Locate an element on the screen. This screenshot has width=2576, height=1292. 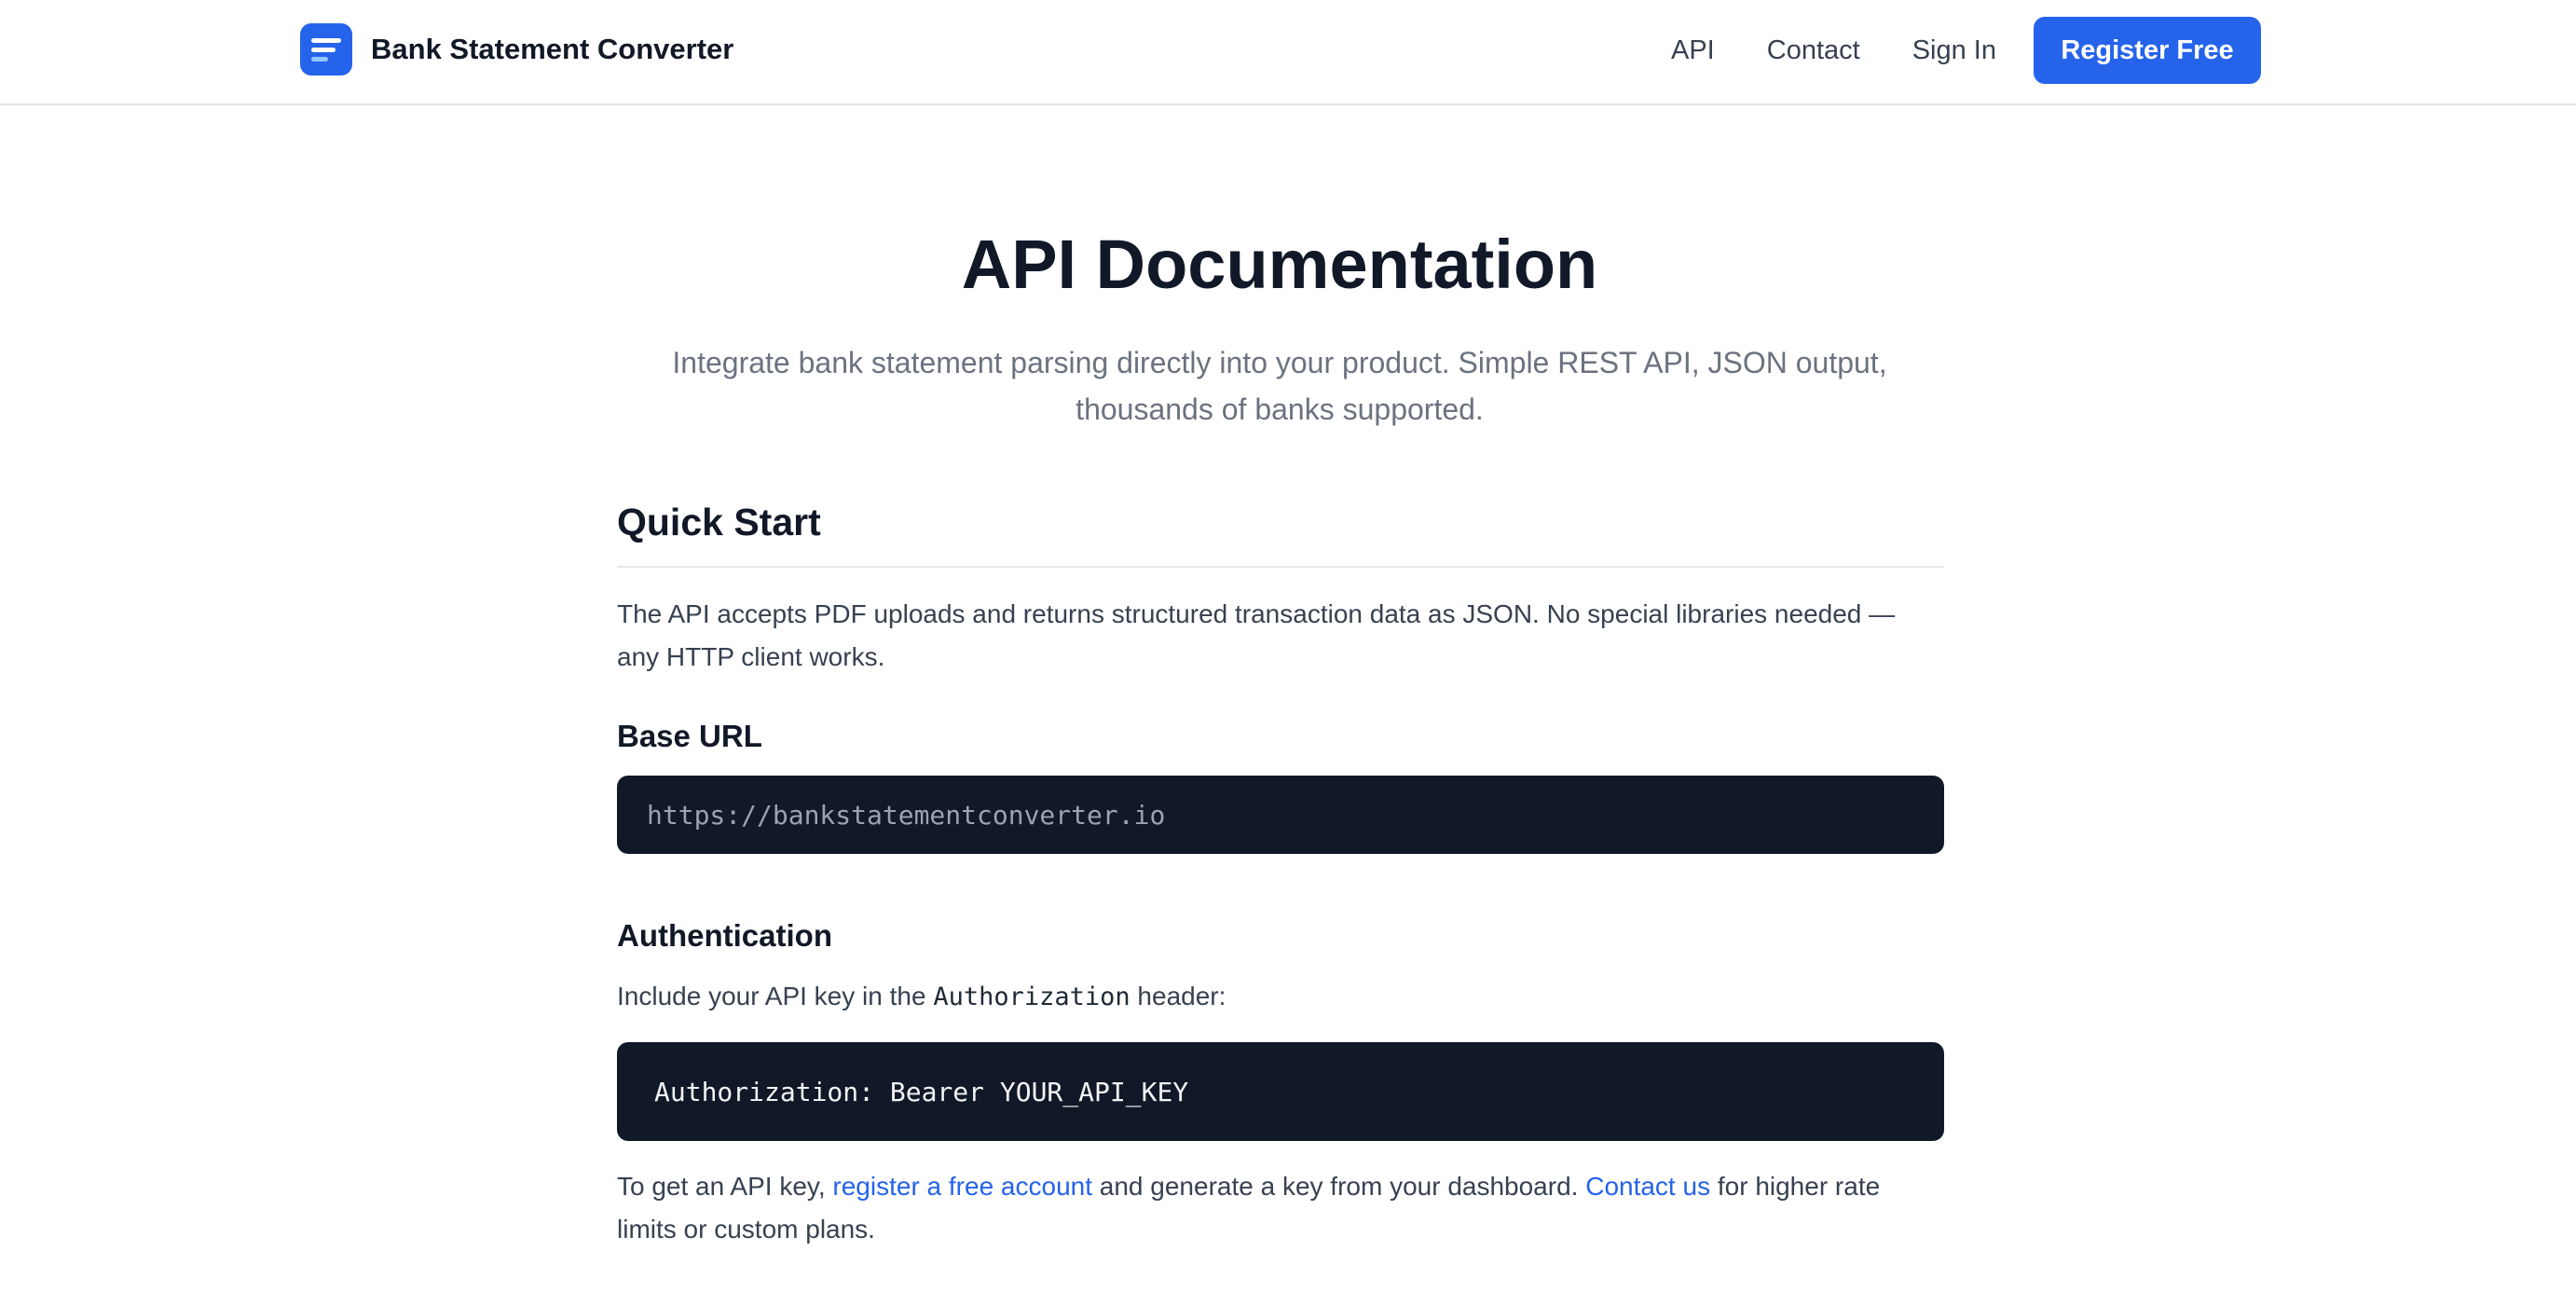
brand-link: Bank Statement Converter is located at coordinates (516, 49).